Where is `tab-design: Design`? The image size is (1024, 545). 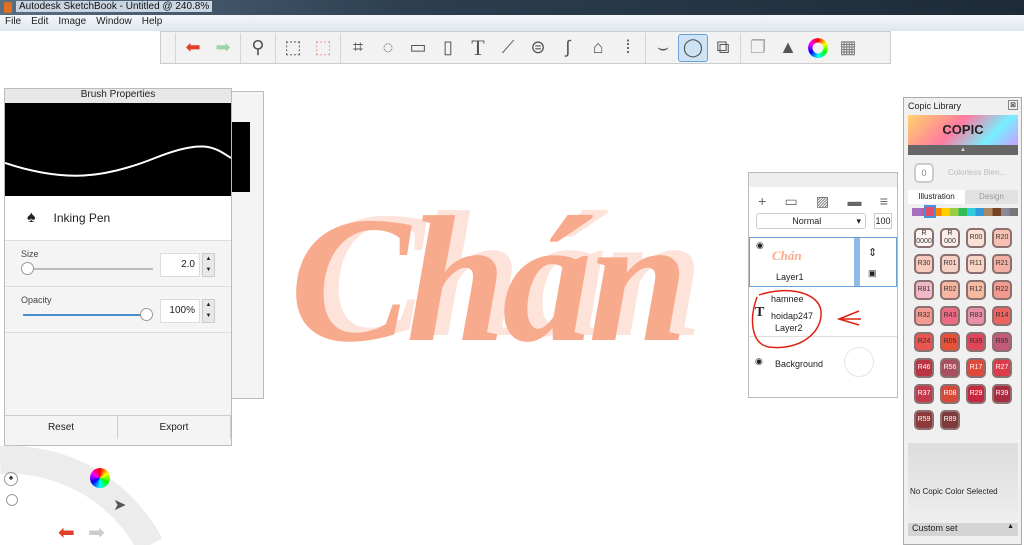
tab-design: Design is located at coordinates (991, 197).